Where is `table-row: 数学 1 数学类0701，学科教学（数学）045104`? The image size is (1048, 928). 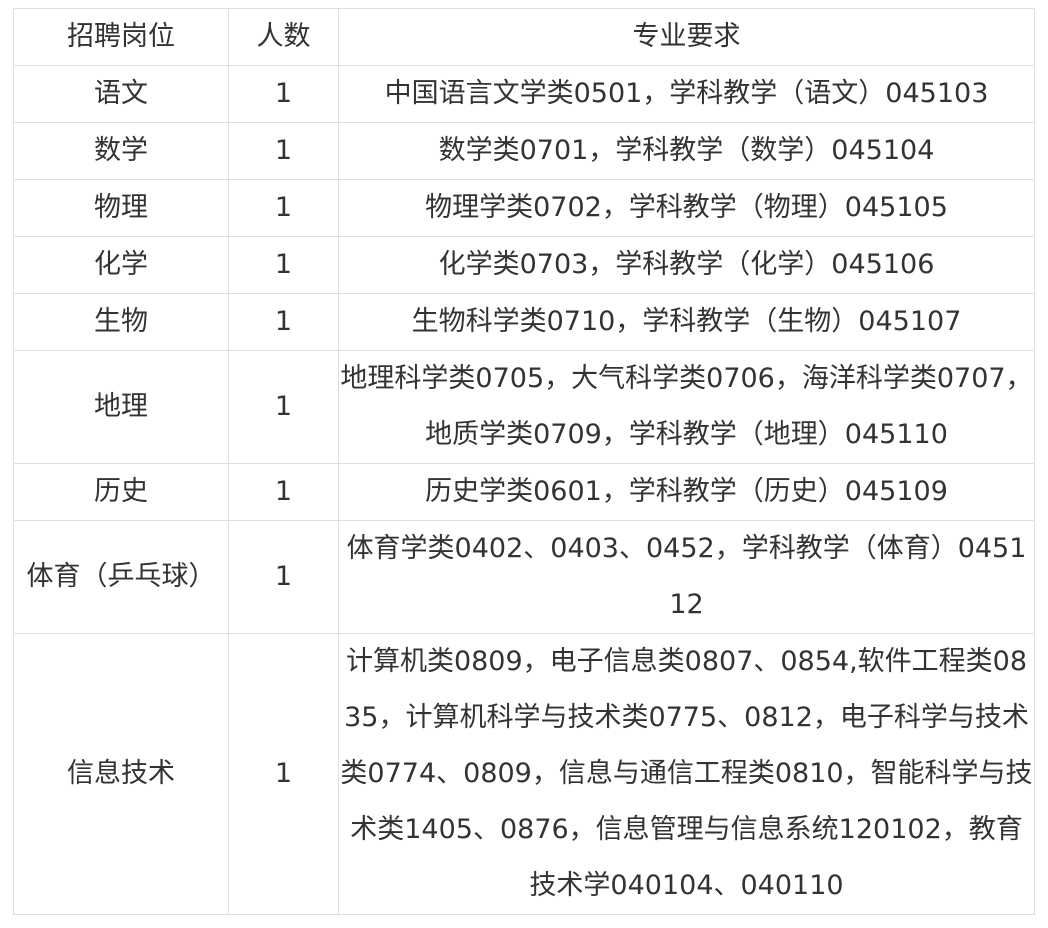 table-row: 数学 1 数学类0701，学科教学（数学）045104 is located at coordinates (524, 151).